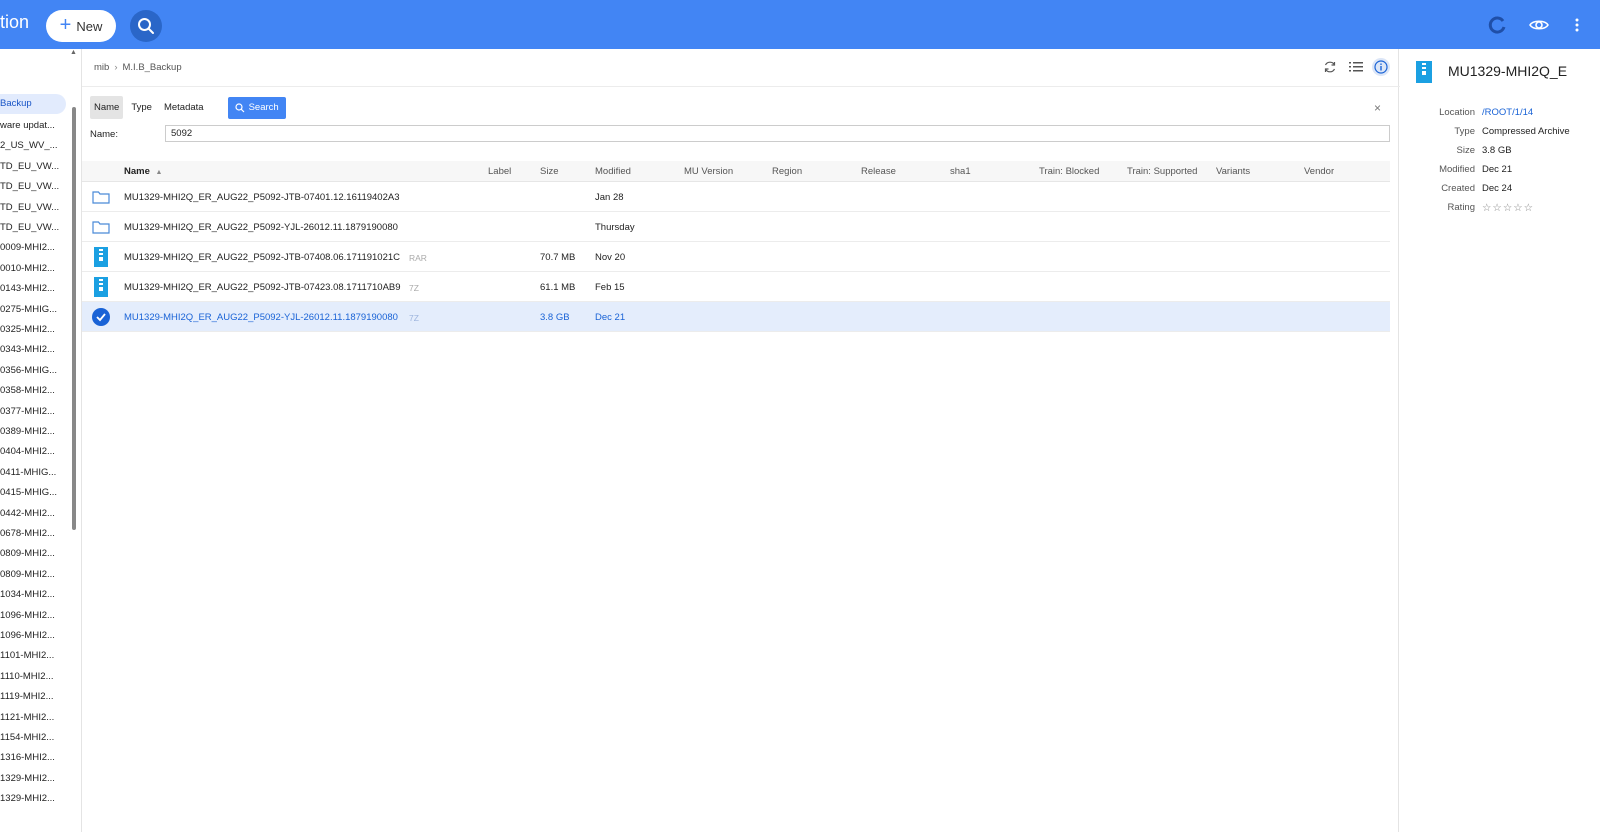 The image size is (1600, 832). Describe the element at coordinates (1330, 67) in the screenshot. I see `reload-button` at that location.